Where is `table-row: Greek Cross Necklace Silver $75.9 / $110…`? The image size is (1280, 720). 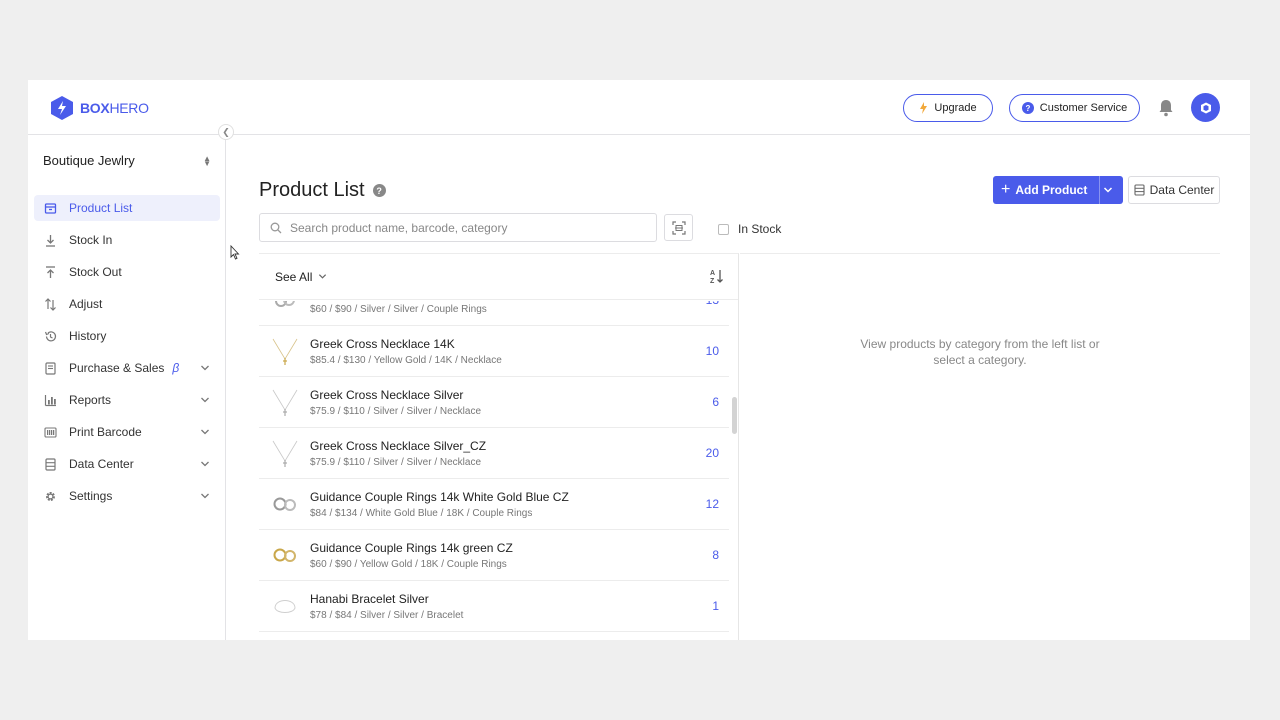 table-row: Greek Cross Necklace Silver $75.9 / $110… is located at coordinates (494, 402).